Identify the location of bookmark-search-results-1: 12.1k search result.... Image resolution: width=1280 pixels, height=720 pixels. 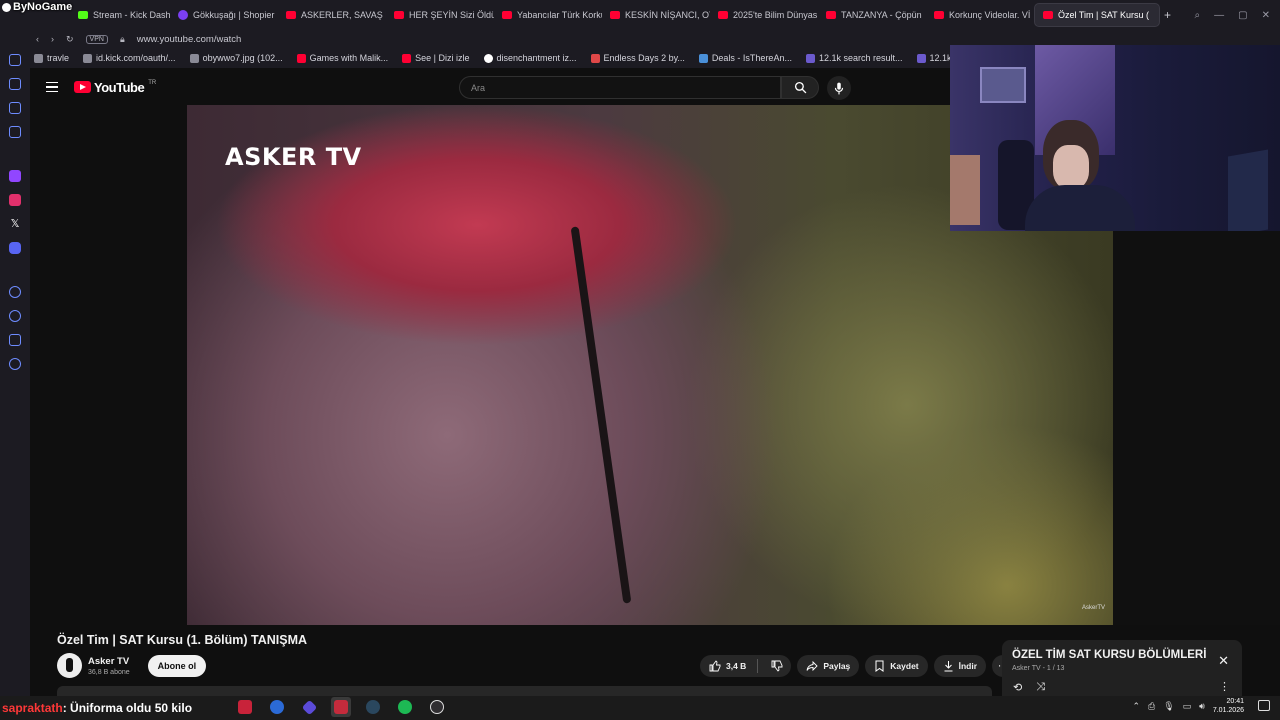
(854, 58).